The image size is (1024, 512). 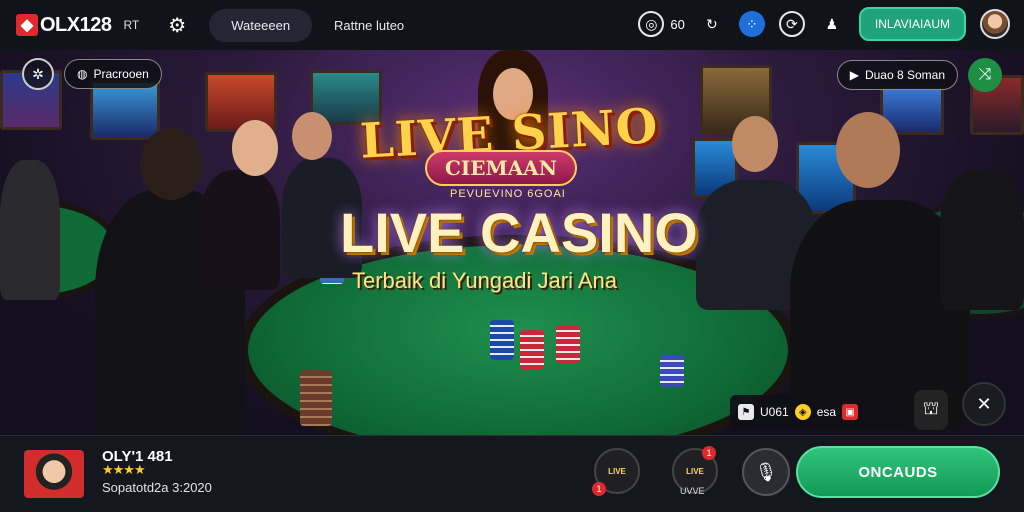 I want to click on game-caption: UVVE, so click(x=692, y=491).